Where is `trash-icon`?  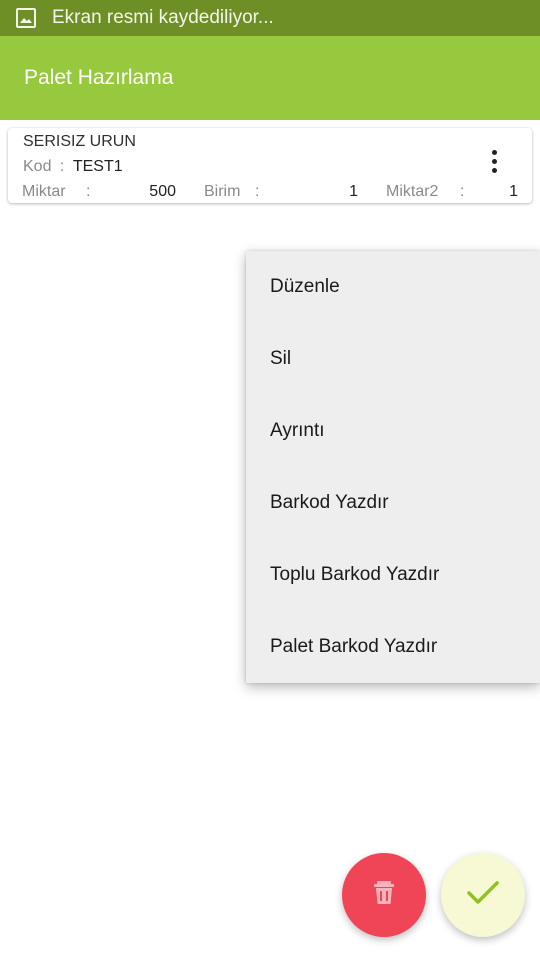 trash-icon is located at coordinates (384, 895).